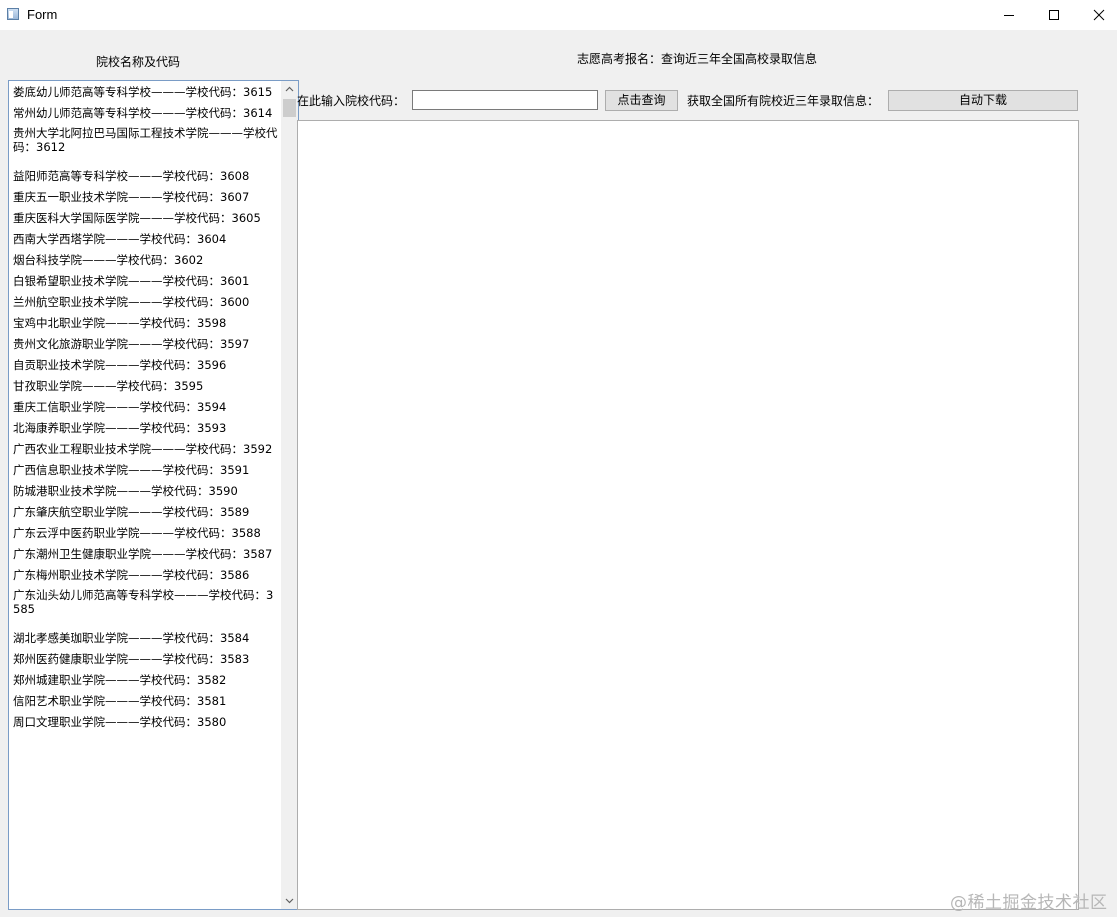 The image size is (1117, 917). What do you see at coordinates (131, 197) in the screenshot?
I see `list-item-label: 重庆五一职业技术学院———学校代码：3607` at bounding box center [131, 197].